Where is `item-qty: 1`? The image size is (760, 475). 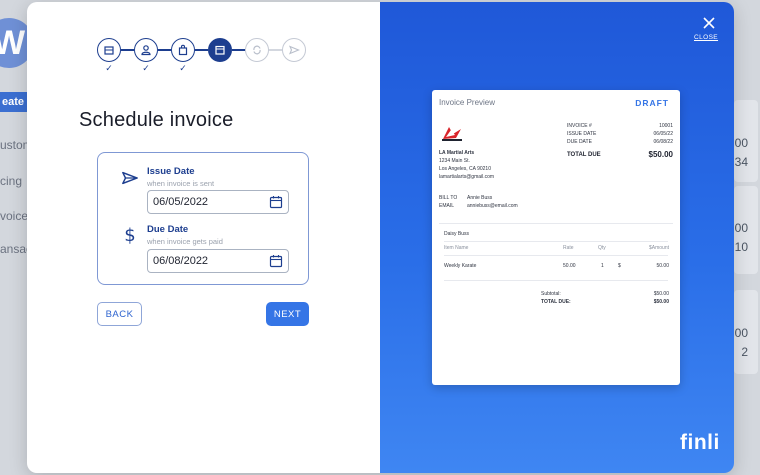 item-qty: 1 is located at coordinates (602, 266).